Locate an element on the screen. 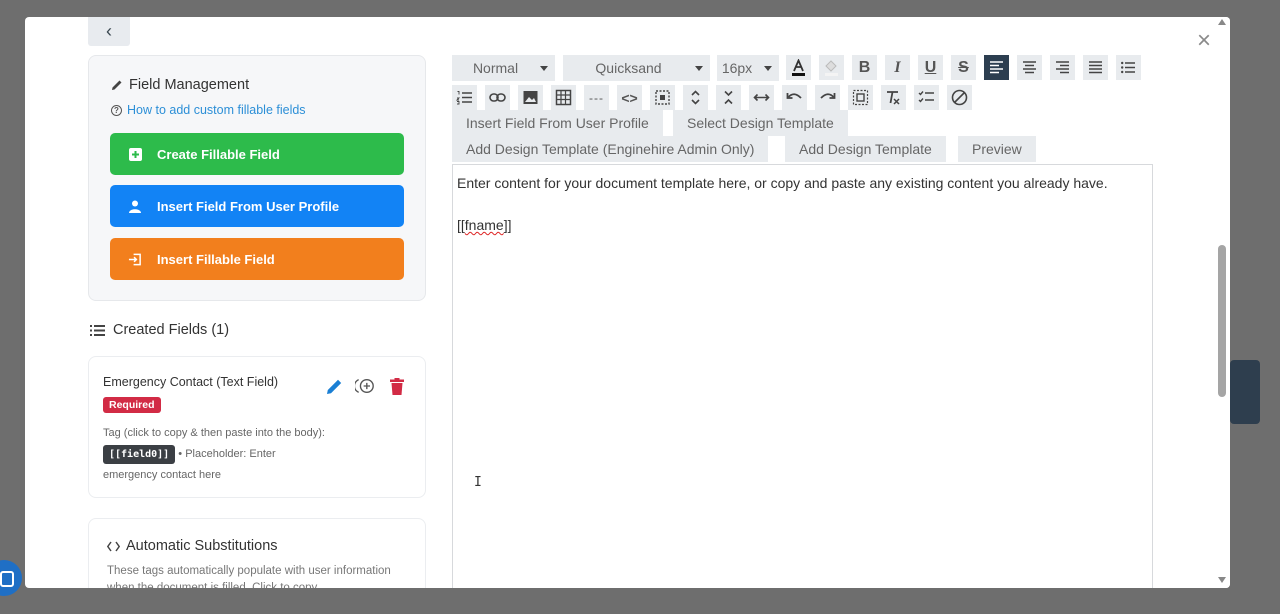 This screenshot has height=614, width=1280. code-button: <> is located at coordinates (629, 97).